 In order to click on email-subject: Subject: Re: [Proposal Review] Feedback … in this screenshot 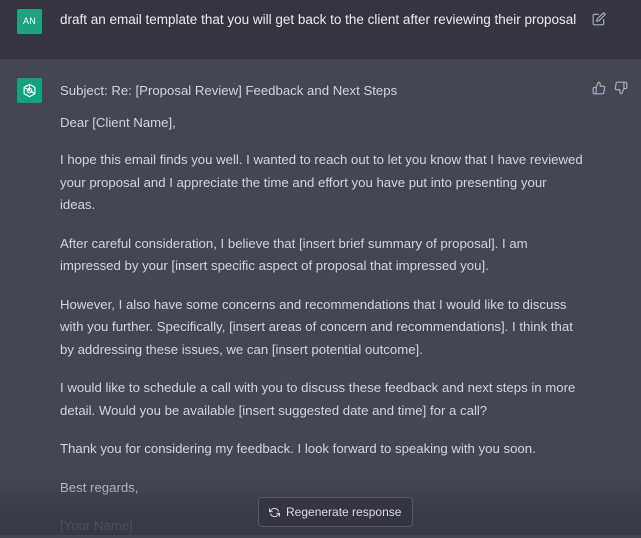, I will do `click(229, 90)`.